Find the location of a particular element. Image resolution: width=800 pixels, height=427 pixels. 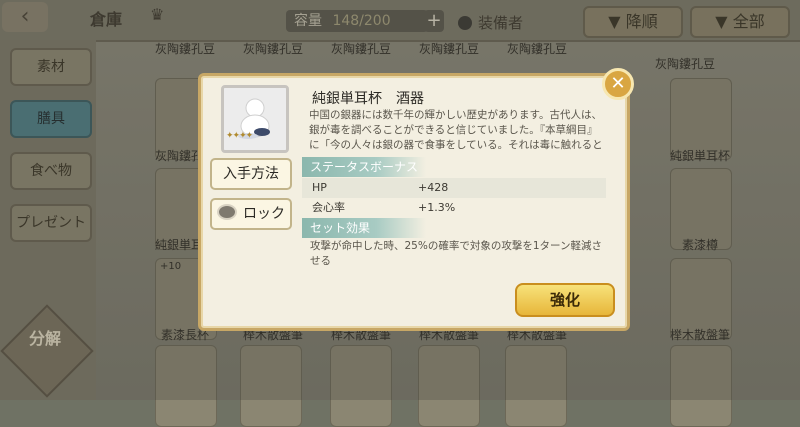

status-bonus-header: ステータスボーナス is located at coordinates (364, 167).